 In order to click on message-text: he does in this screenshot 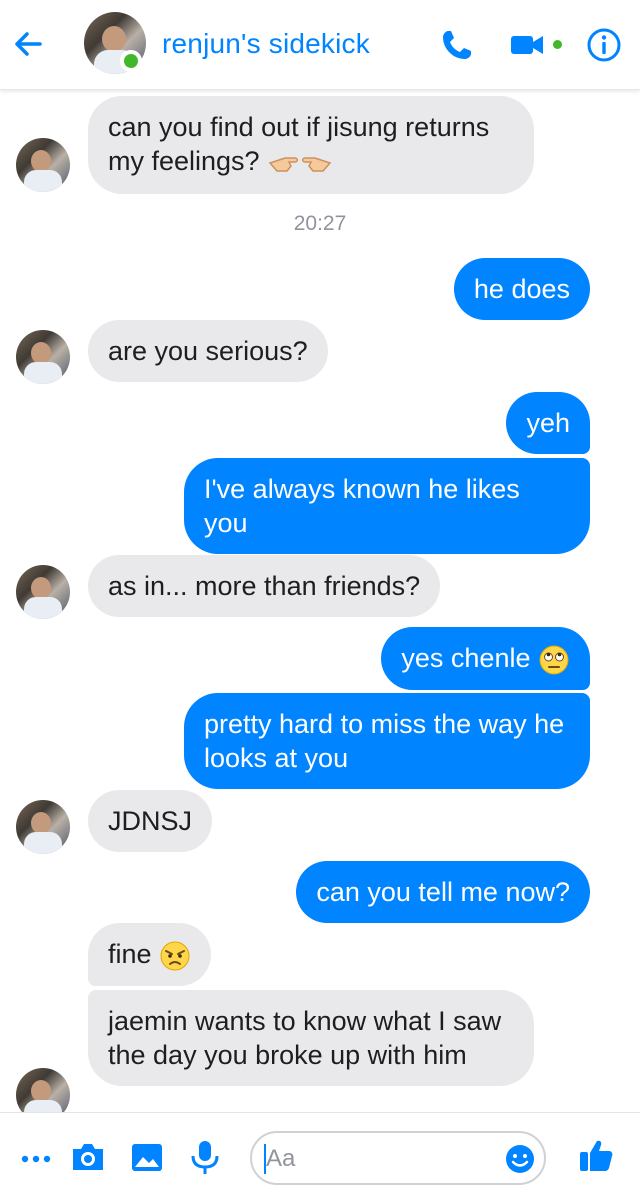, I will do `click(521, 289)`.